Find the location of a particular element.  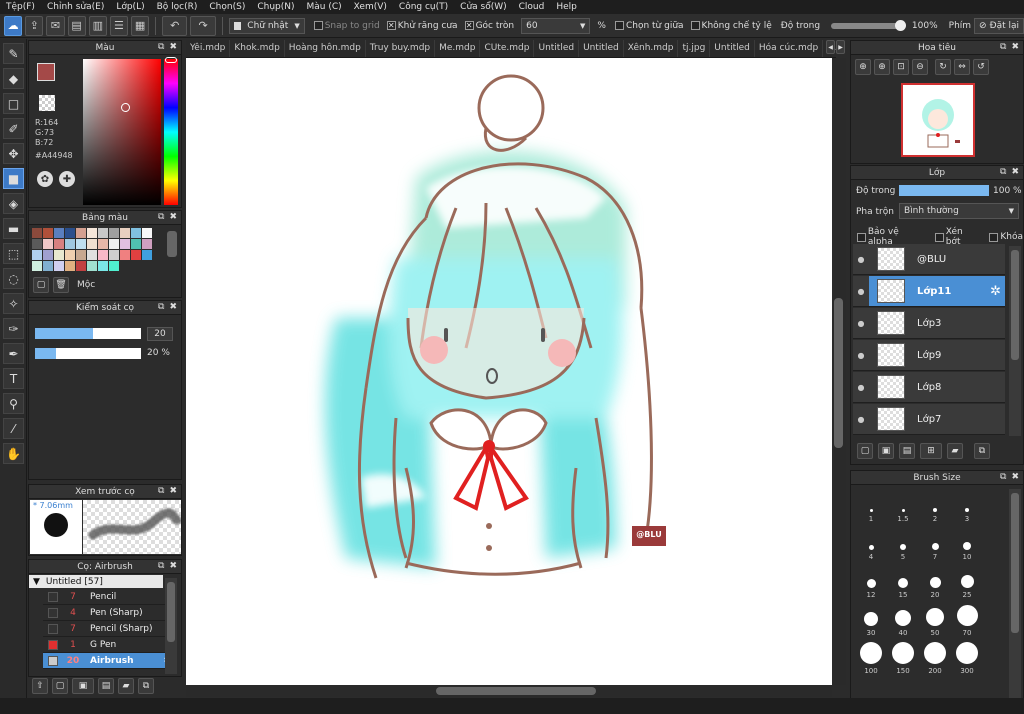

layer-item: ● @BLU is located at coordinates (929, 259).